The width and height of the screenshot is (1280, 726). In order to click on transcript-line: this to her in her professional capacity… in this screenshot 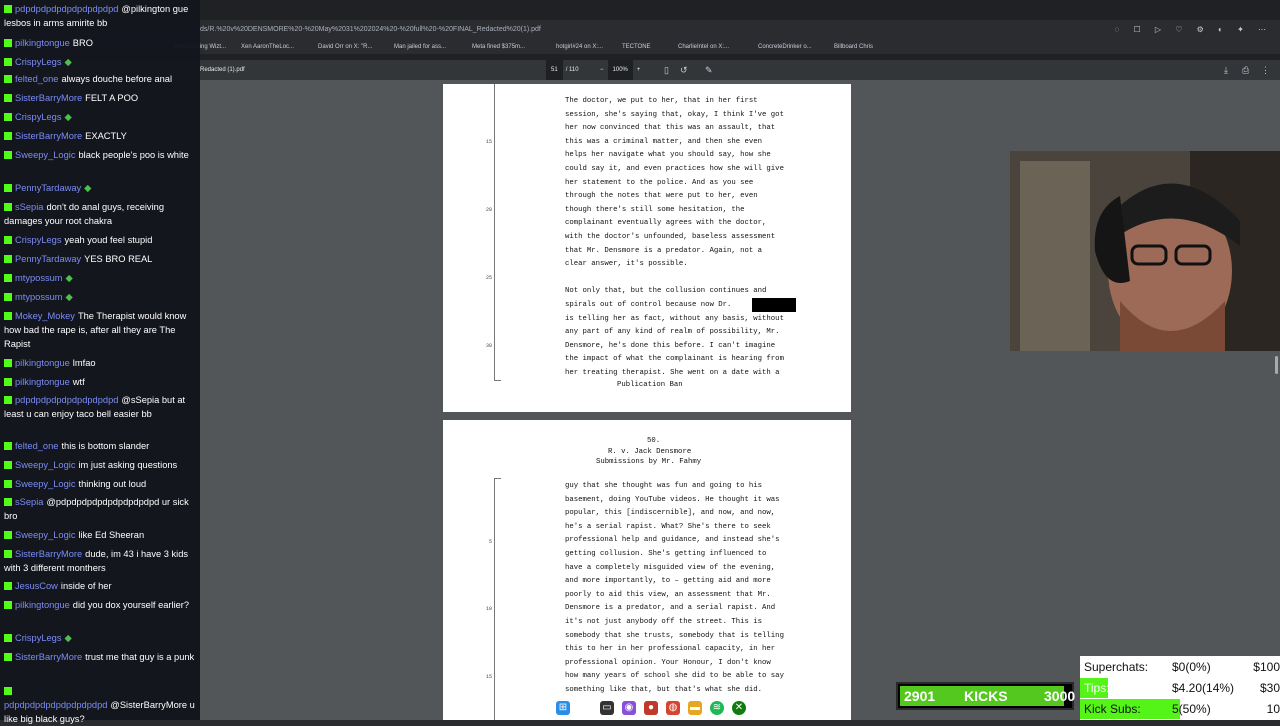, I will do `click(670, 649)`.